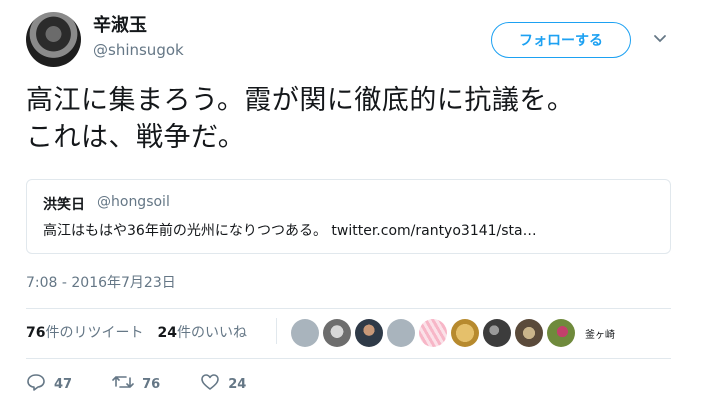  What do you see at coordinates (63, 384) in the screenshot?
I see `reply-count: 47` at bounding box center [63, 384].